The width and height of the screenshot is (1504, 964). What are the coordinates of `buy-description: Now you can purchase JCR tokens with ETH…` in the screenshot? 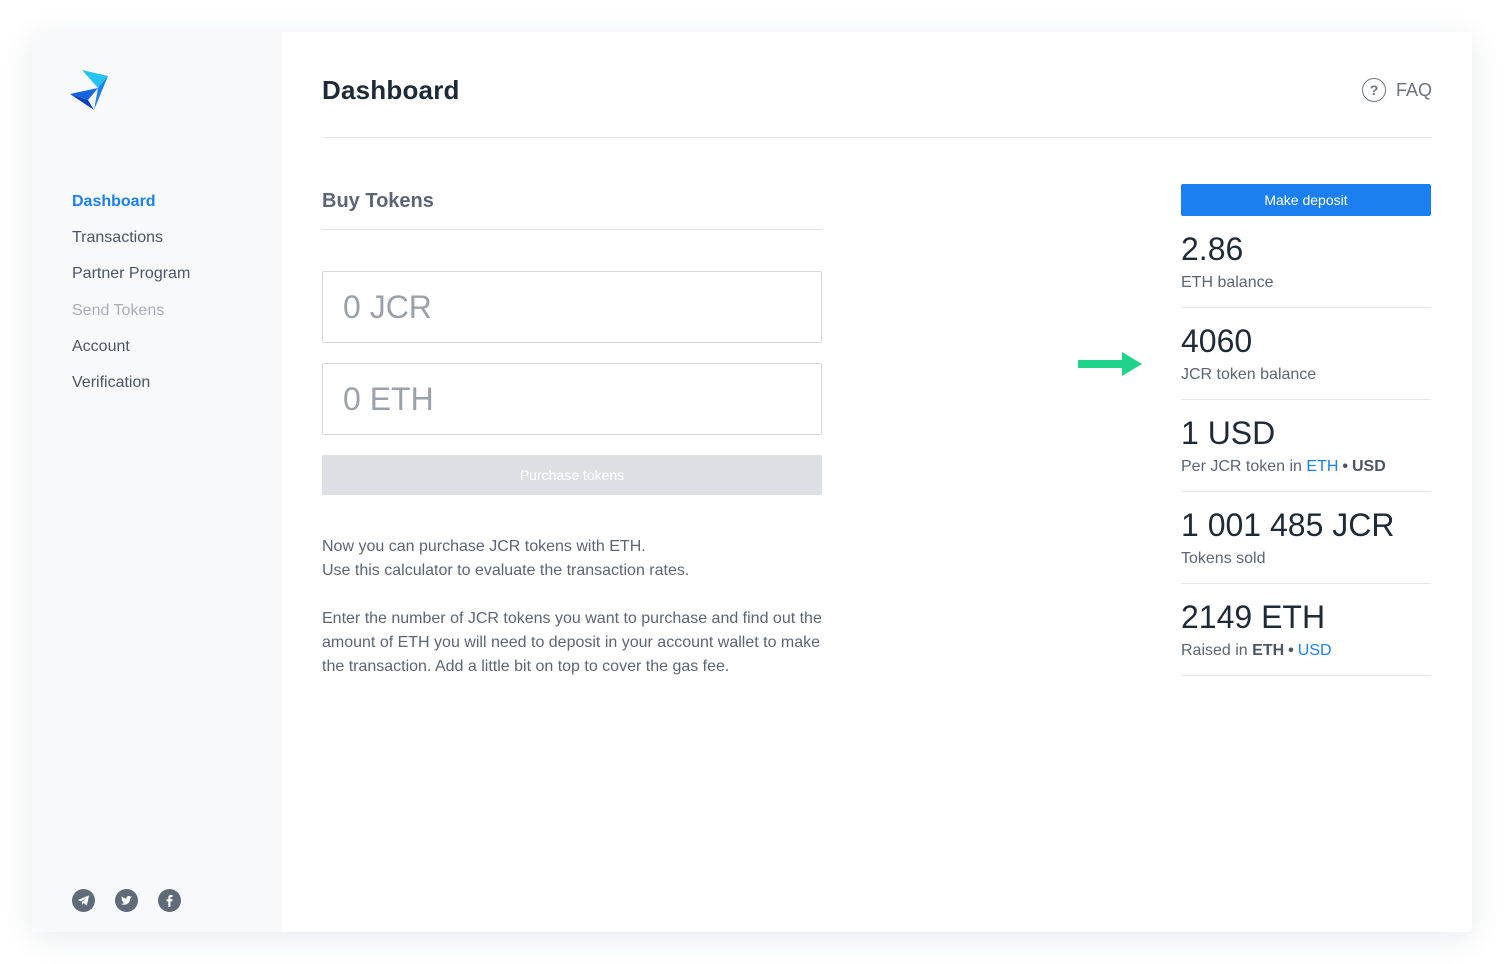 It's located at (577, 607).